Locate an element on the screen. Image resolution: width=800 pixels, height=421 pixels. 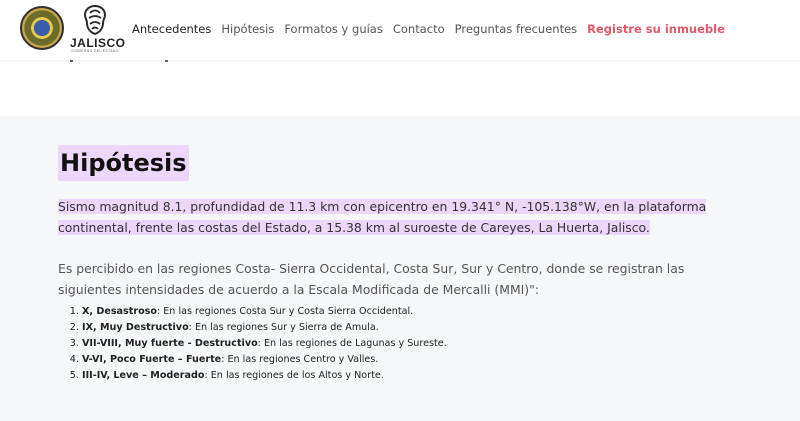
intensity-level: IX, Muy Destructivo is located at coordinates (135, 327).